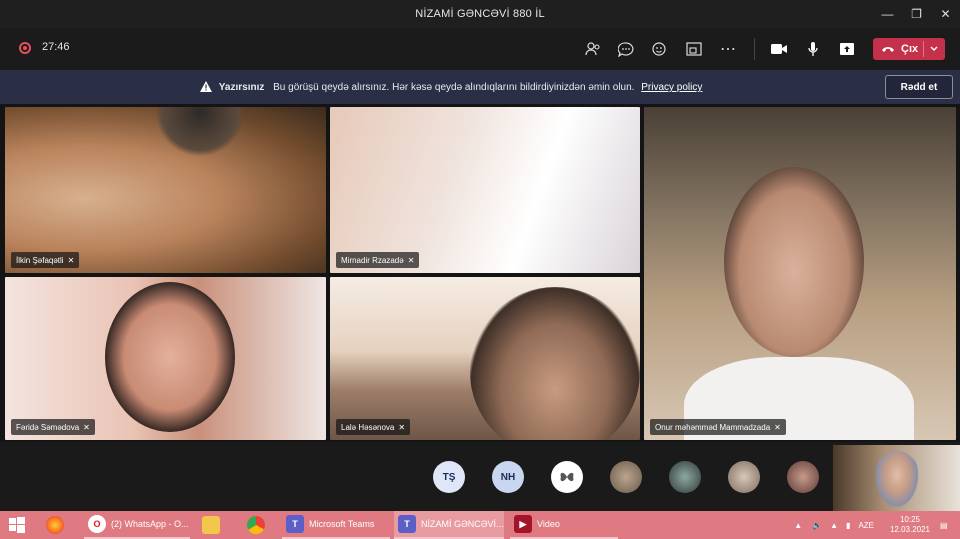 Image resolution: width=960 pixels, height=539 pixels. Describe the element at coordinates (919, 87) in the screenshot. I see `dismiss-button: Rədd et` at that location.